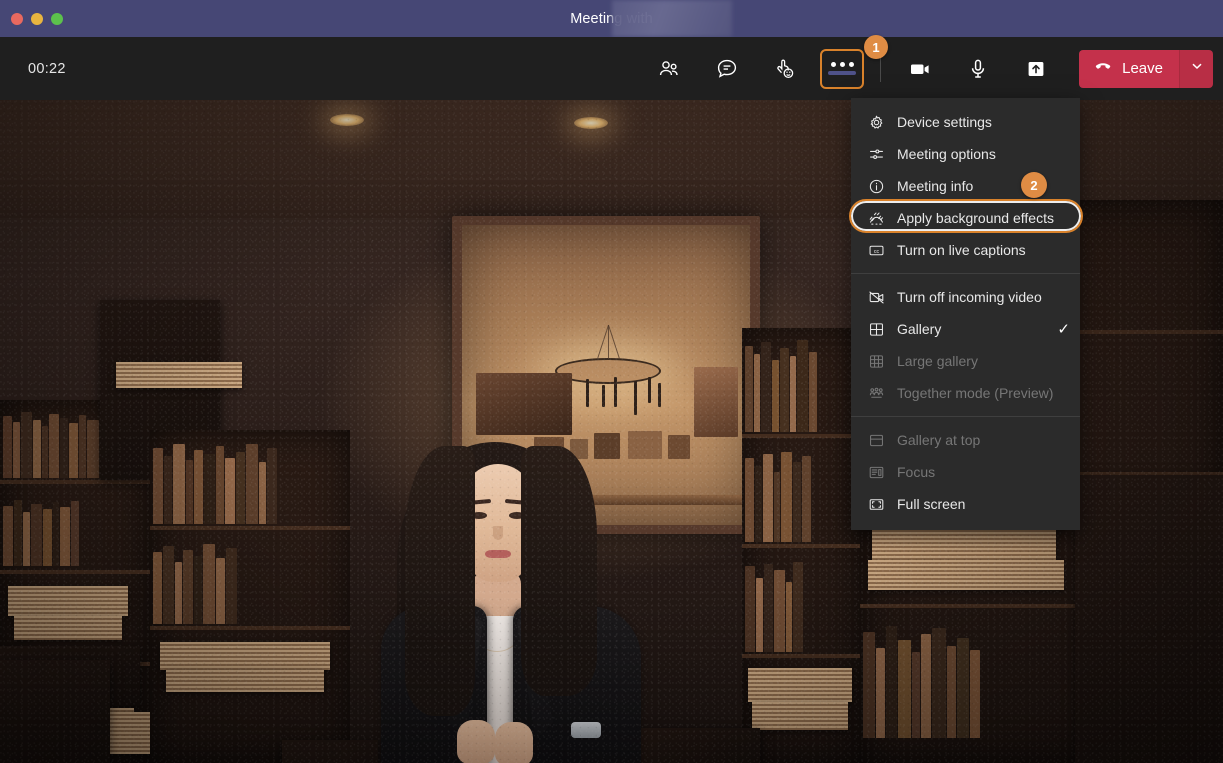  I want to click on menu-item-device-settings: Device settings, so click(965, 122).